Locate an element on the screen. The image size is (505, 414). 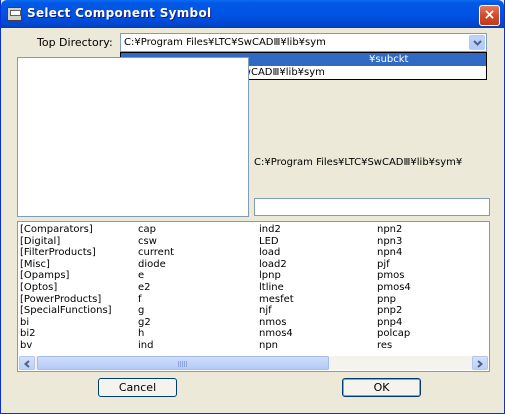
top-directory-label: Top Directory: is located at coordinates (75, 42).